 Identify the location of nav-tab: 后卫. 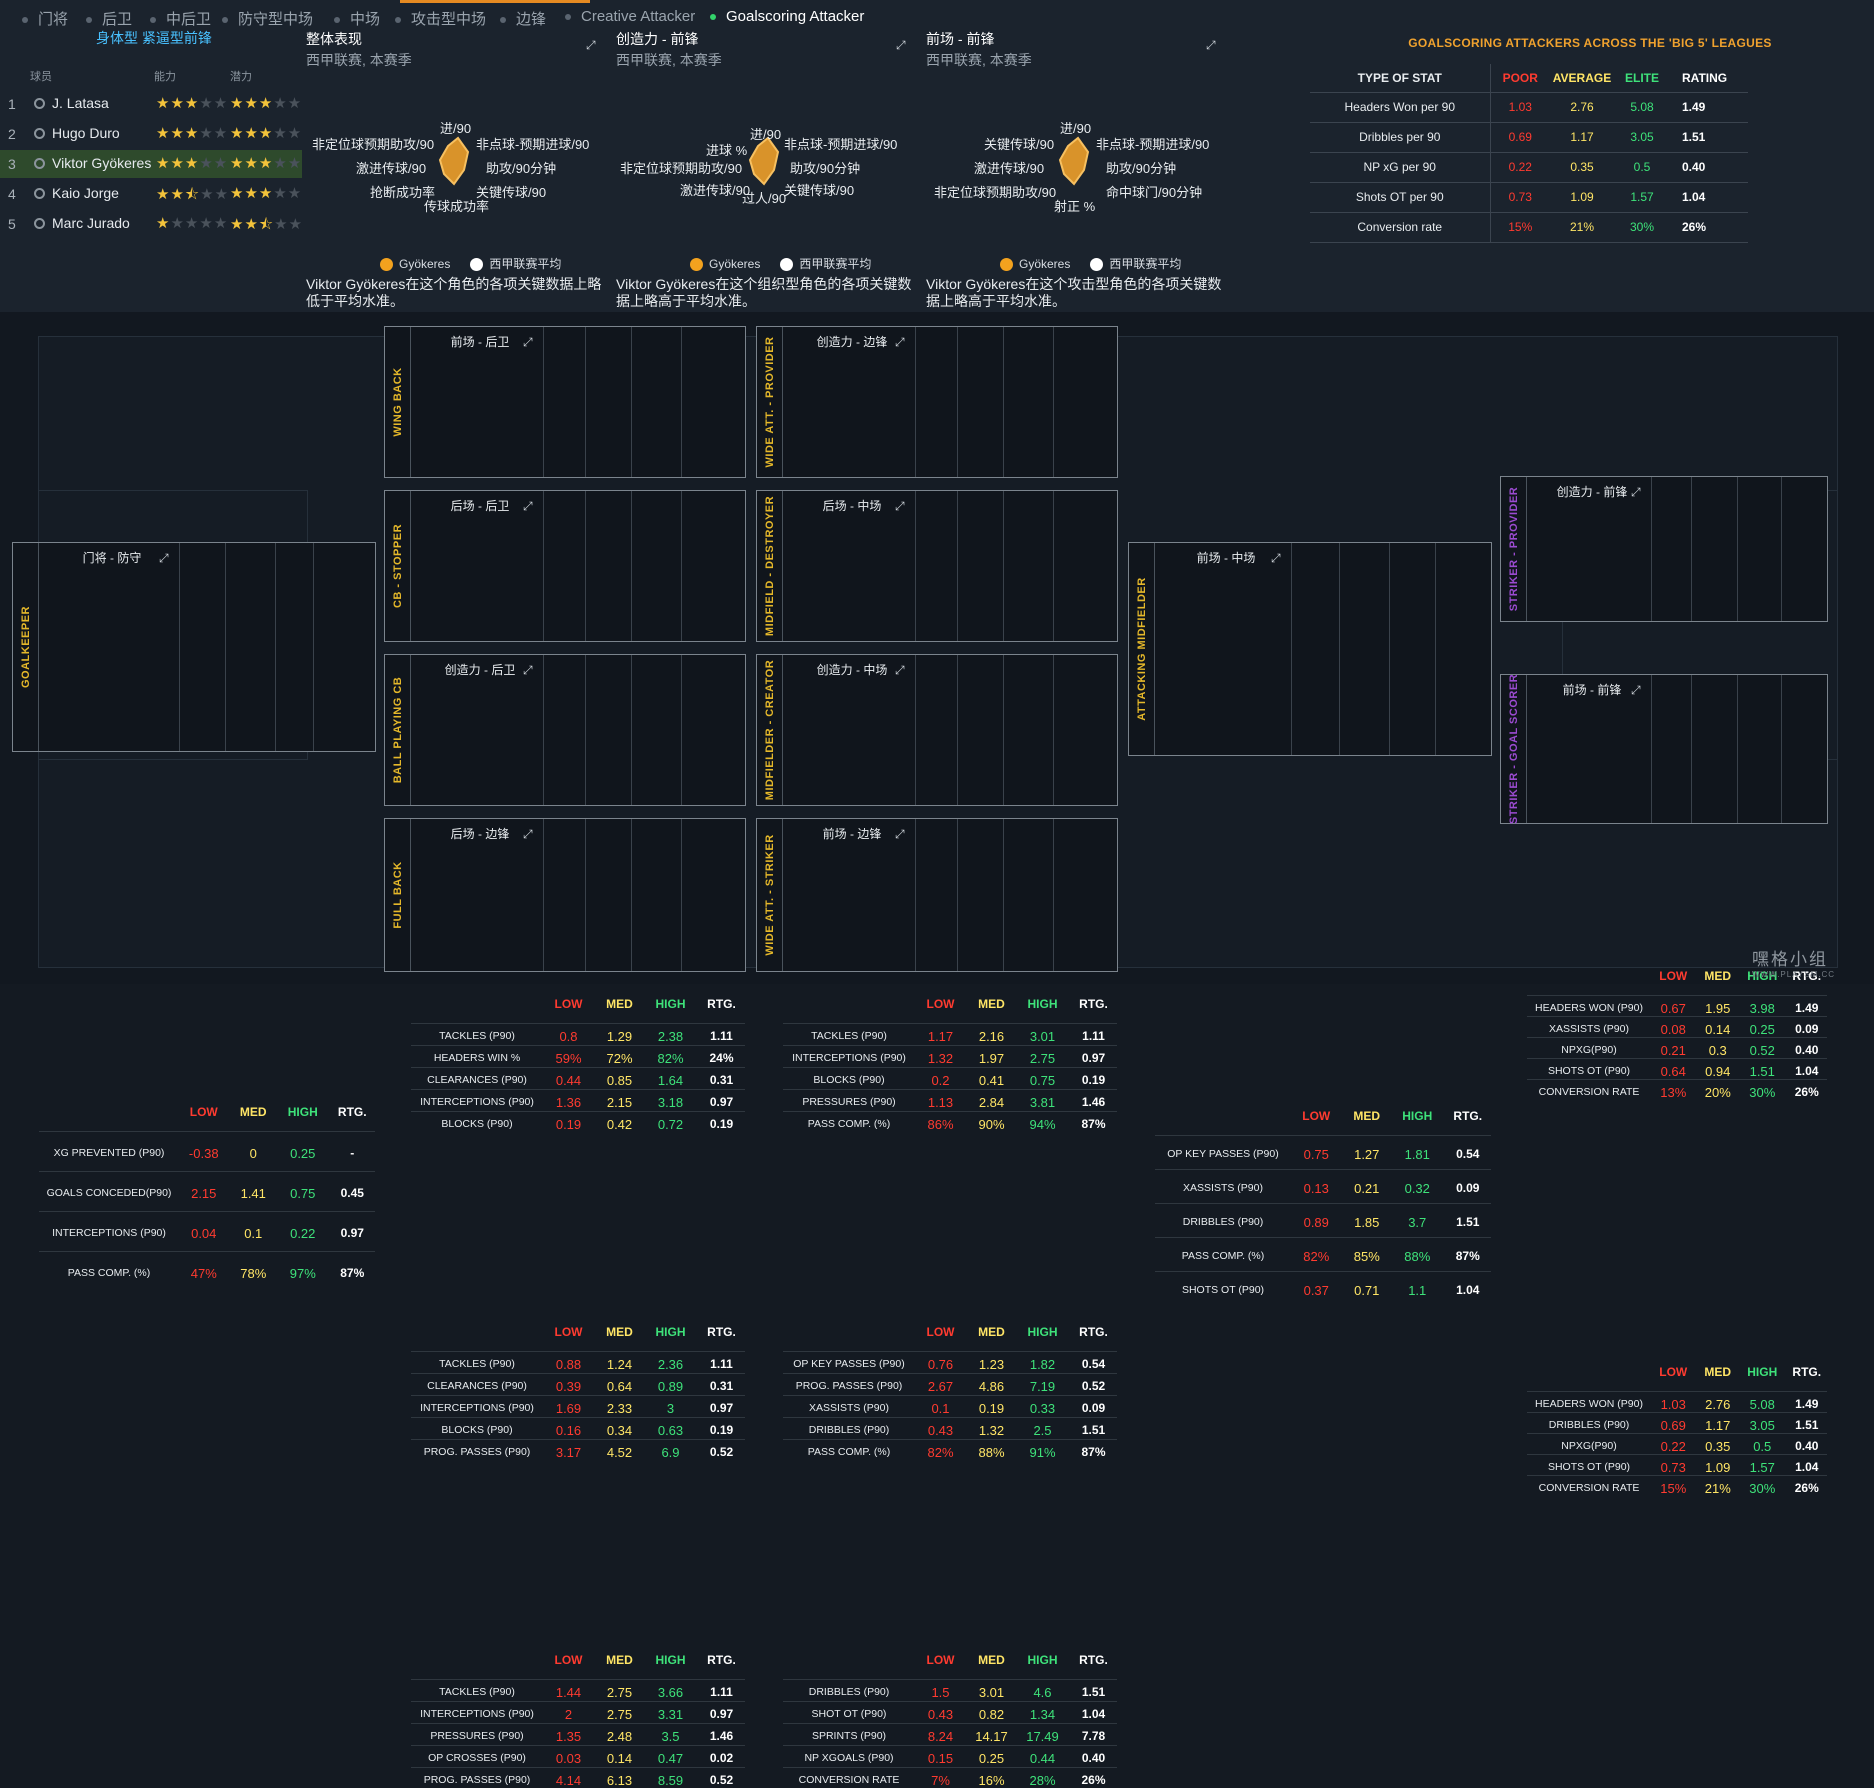
(109, 18).